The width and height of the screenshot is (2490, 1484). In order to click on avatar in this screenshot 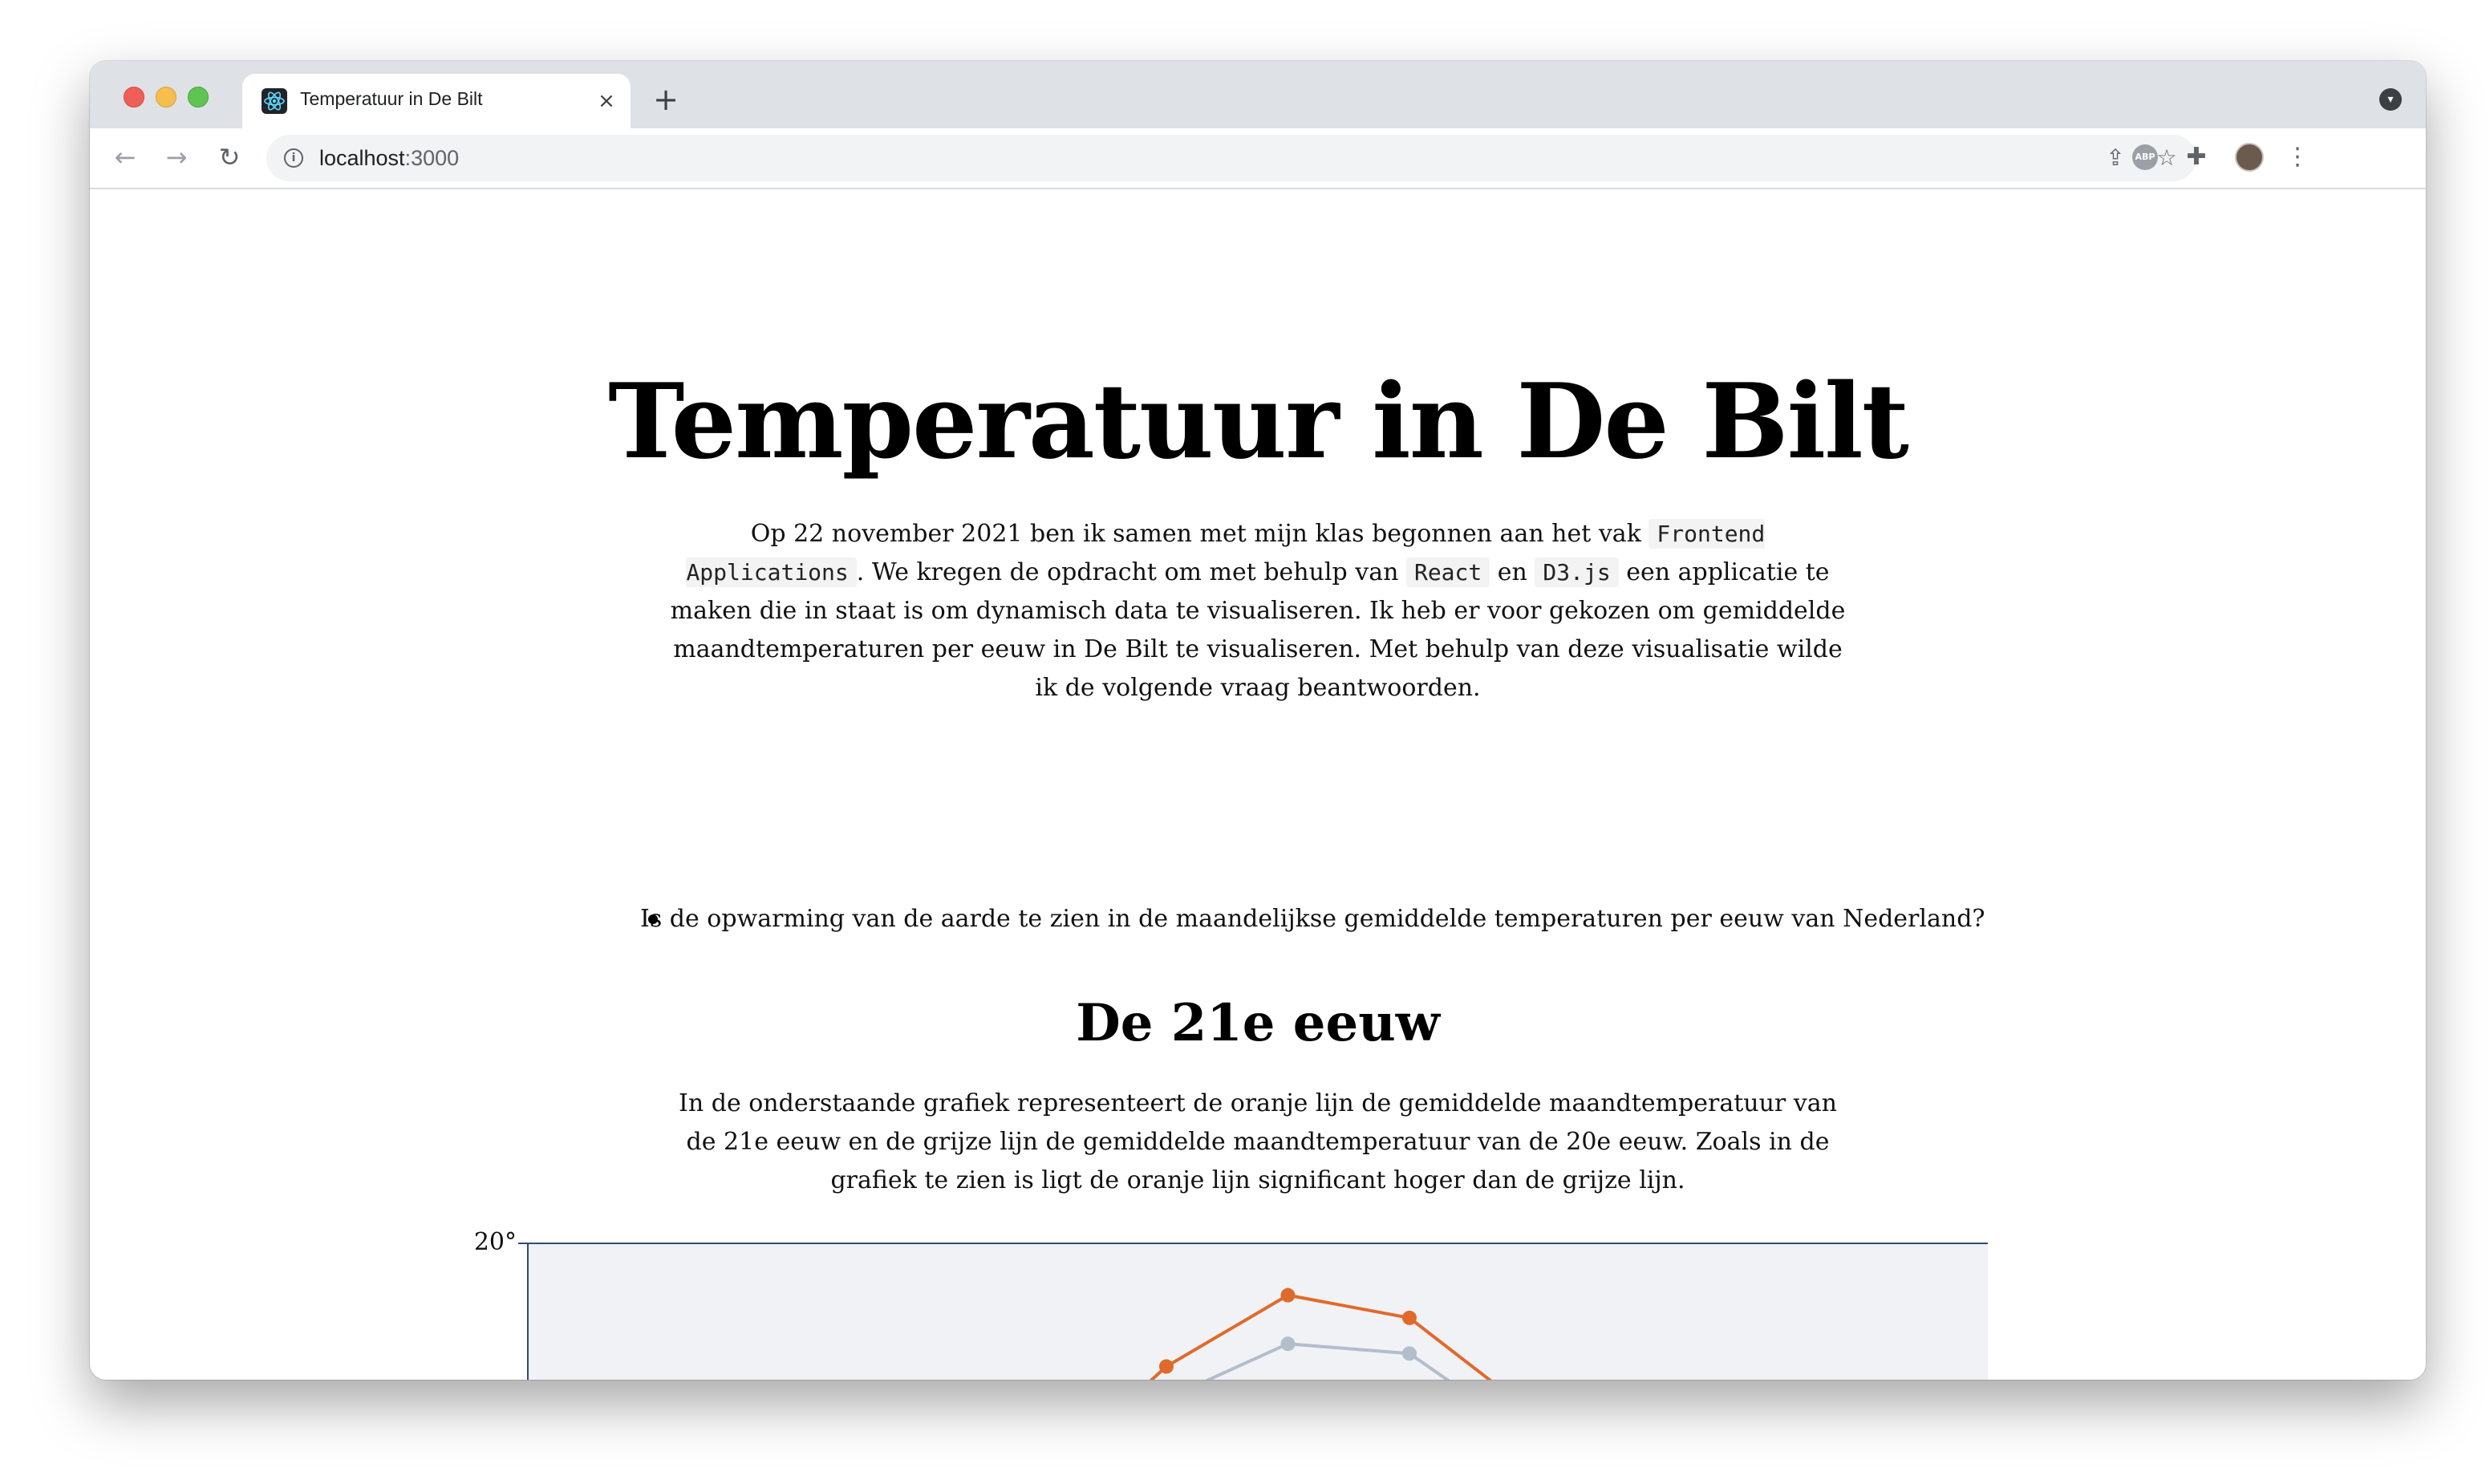, I will do `click(2249, 157)`.